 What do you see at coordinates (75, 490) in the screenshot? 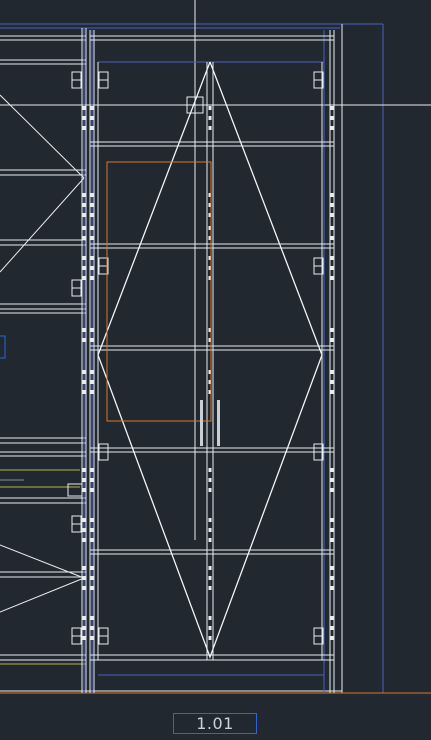
I see `drawer-pull-icon` at bounding box center [75, 490].